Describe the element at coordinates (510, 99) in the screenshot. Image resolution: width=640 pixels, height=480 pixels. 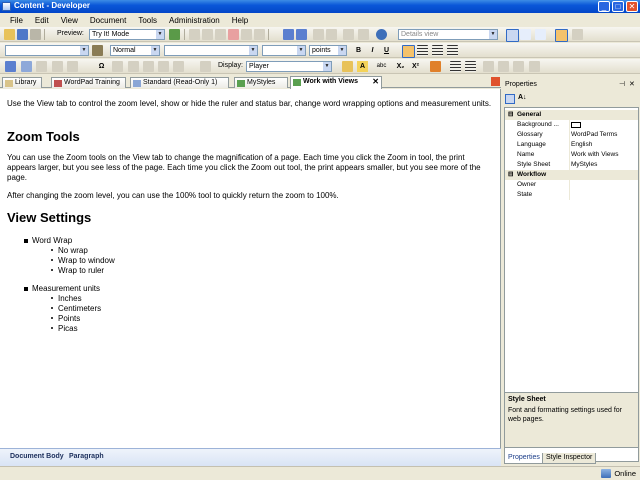
I see `categorized-icon` at that location.